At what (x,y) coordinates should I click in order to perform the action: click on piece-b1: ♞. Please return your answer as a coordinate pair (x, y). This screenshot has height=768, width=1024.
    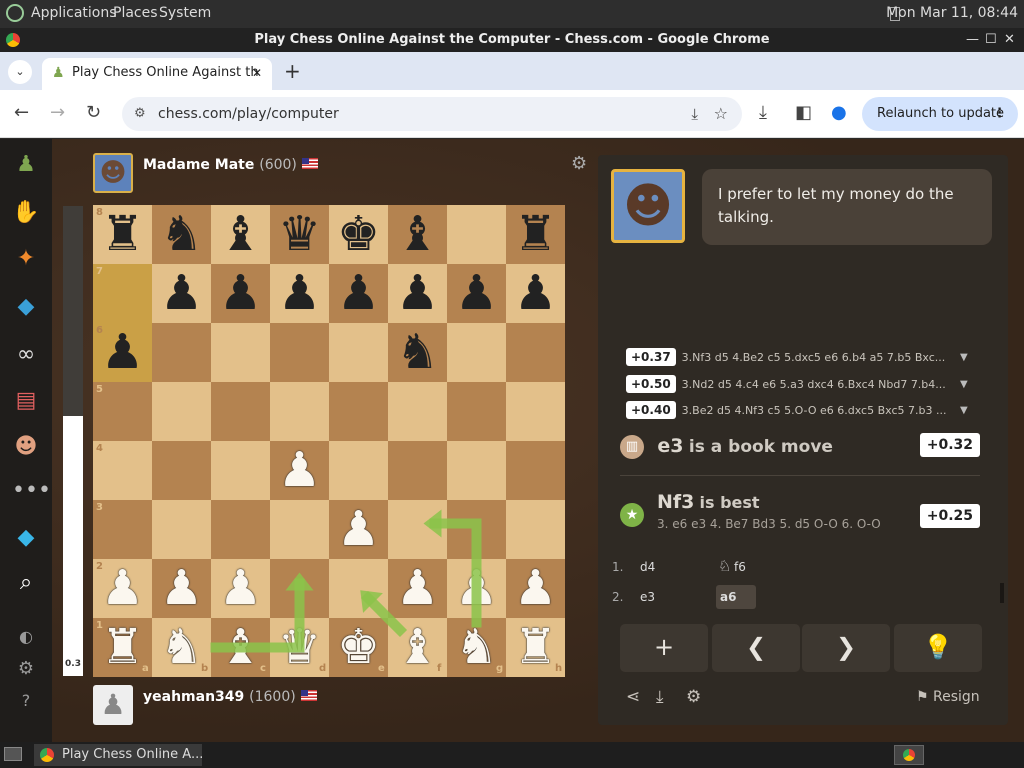
    Looking at the image, I should click on (181, 647).